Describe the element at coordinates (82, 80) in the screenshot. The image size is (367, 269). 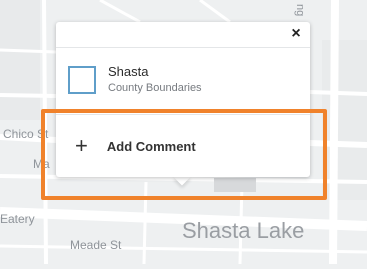
I see `layer-swatch-icon` at that location.